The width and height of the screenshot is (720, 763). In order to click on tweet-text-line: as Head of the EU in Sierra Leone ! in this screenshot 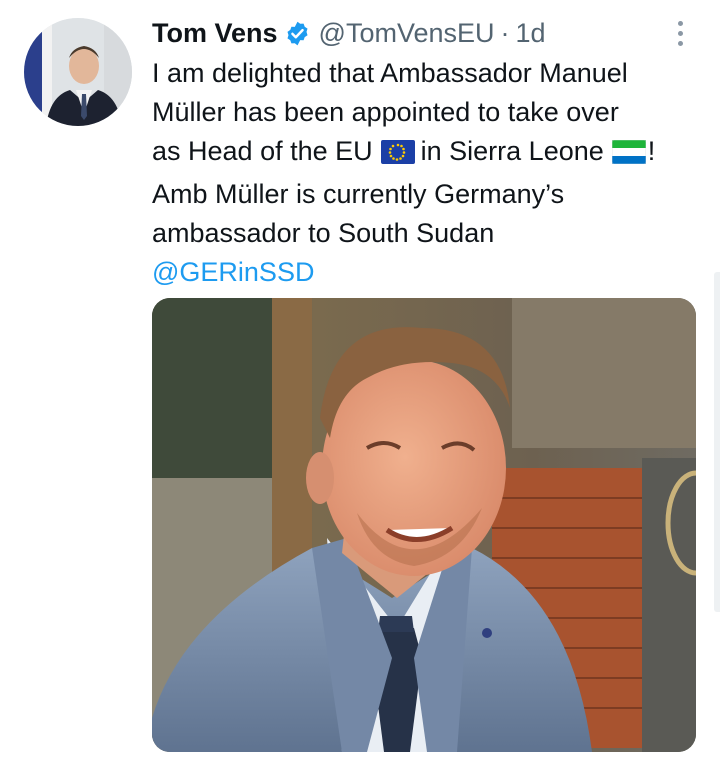, I will do `click(424, 153)`.